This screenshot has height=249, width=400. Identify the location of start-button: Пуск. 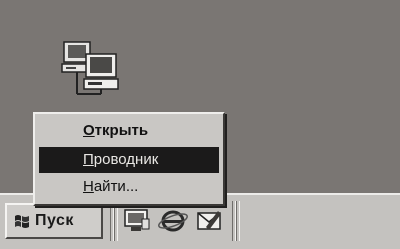
(54, 221).